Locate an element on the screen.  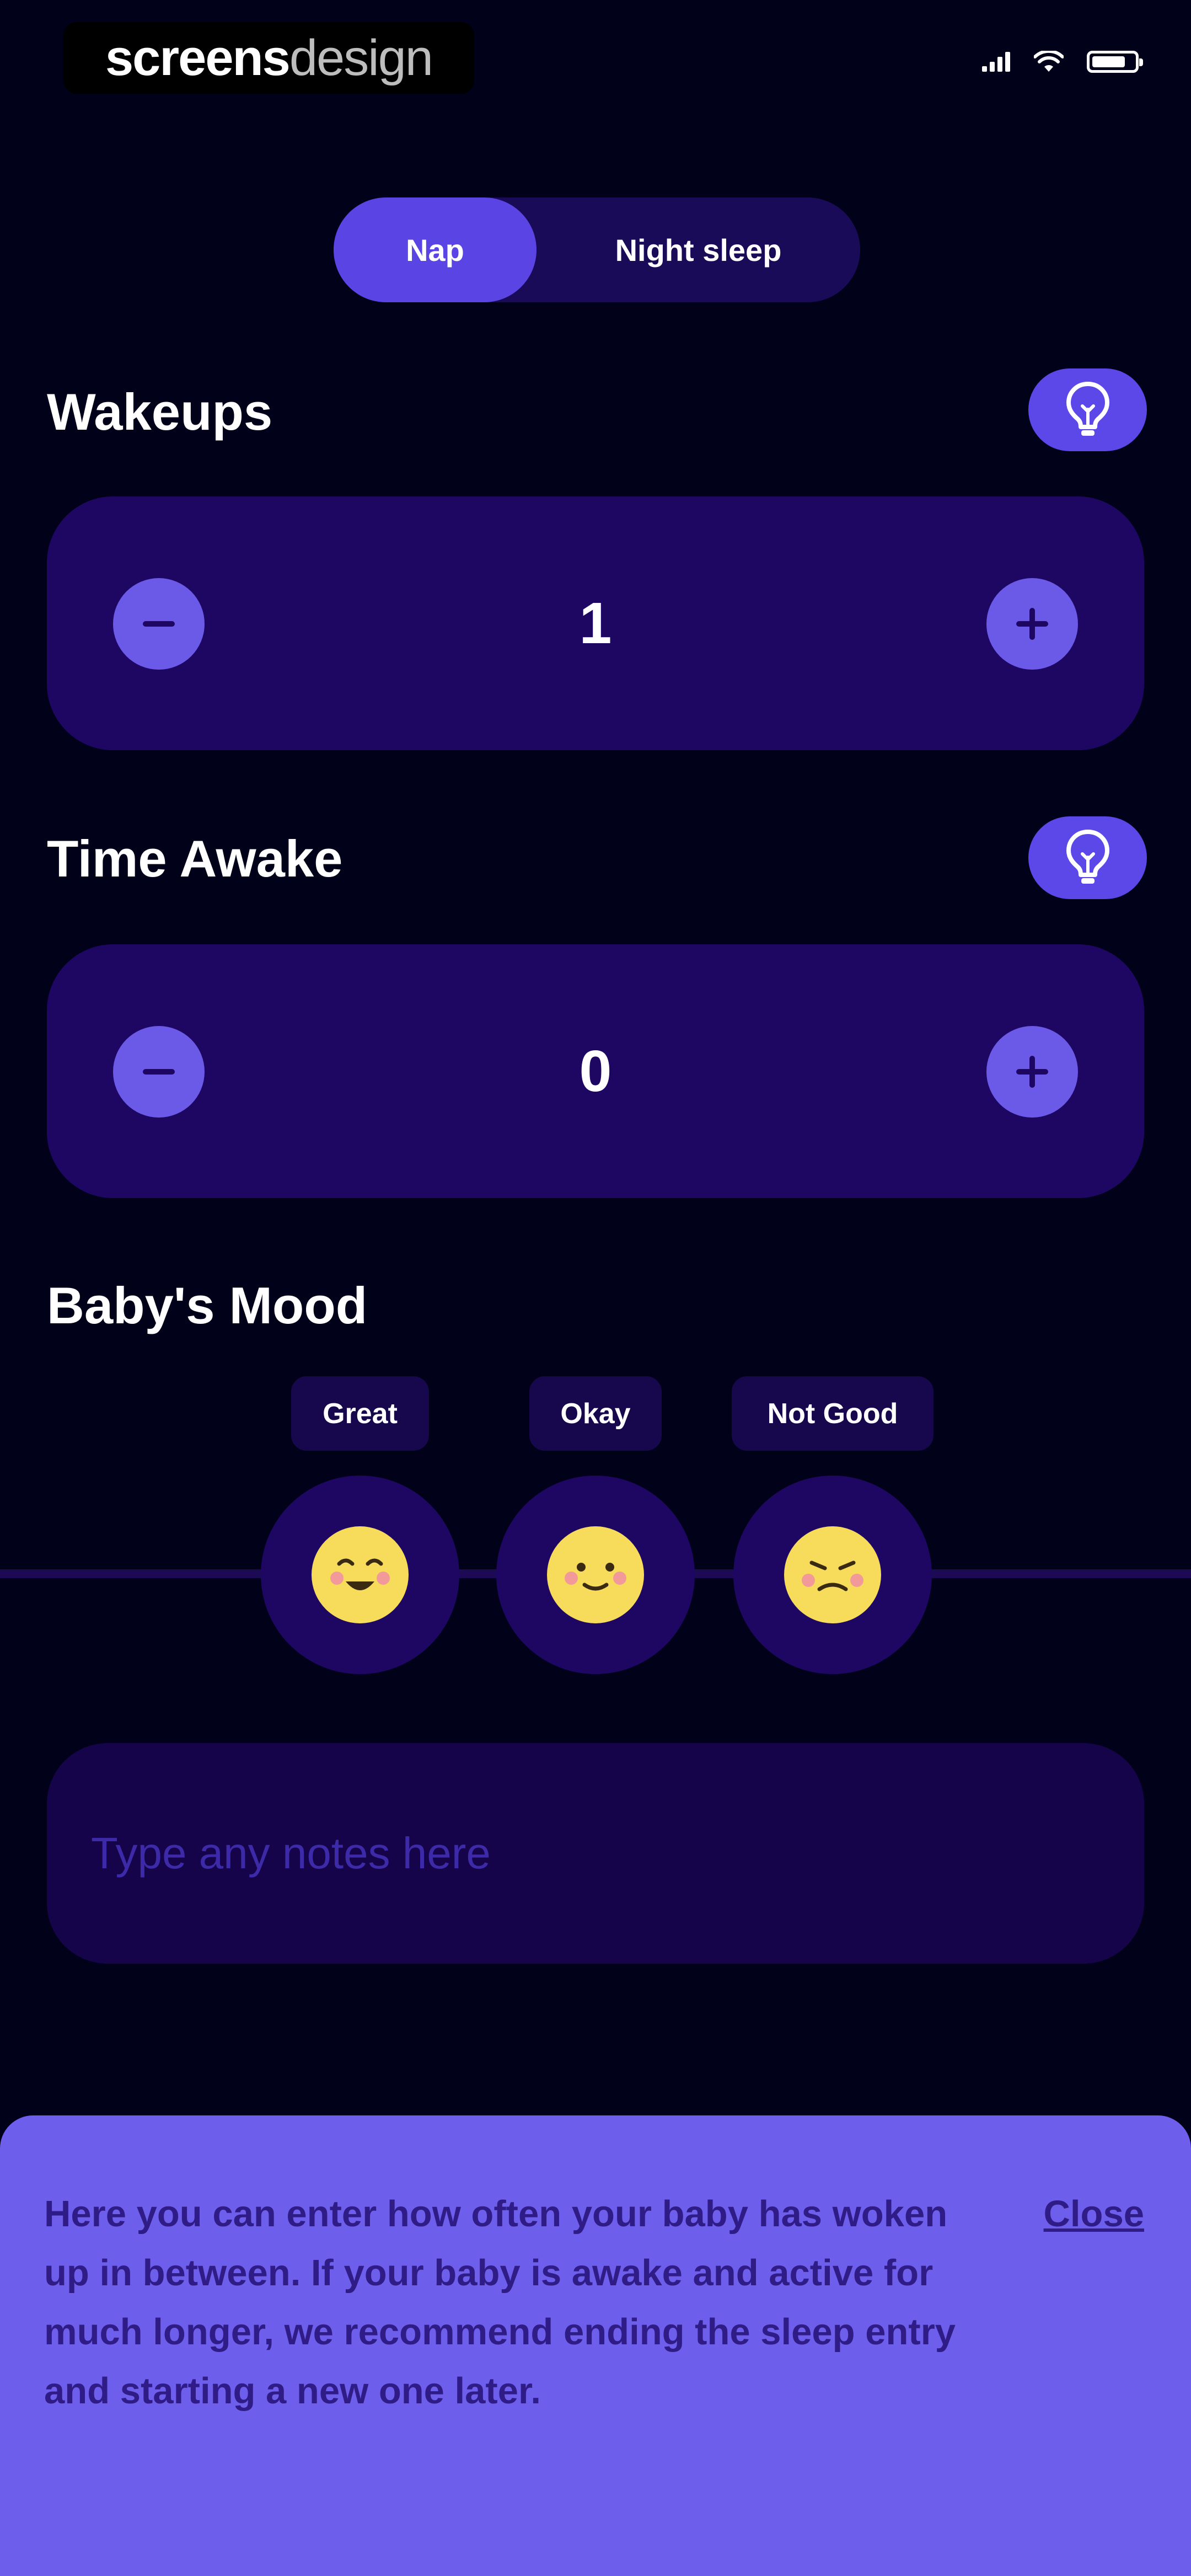
happy-face-icon is located at coordinates (361, 1574).